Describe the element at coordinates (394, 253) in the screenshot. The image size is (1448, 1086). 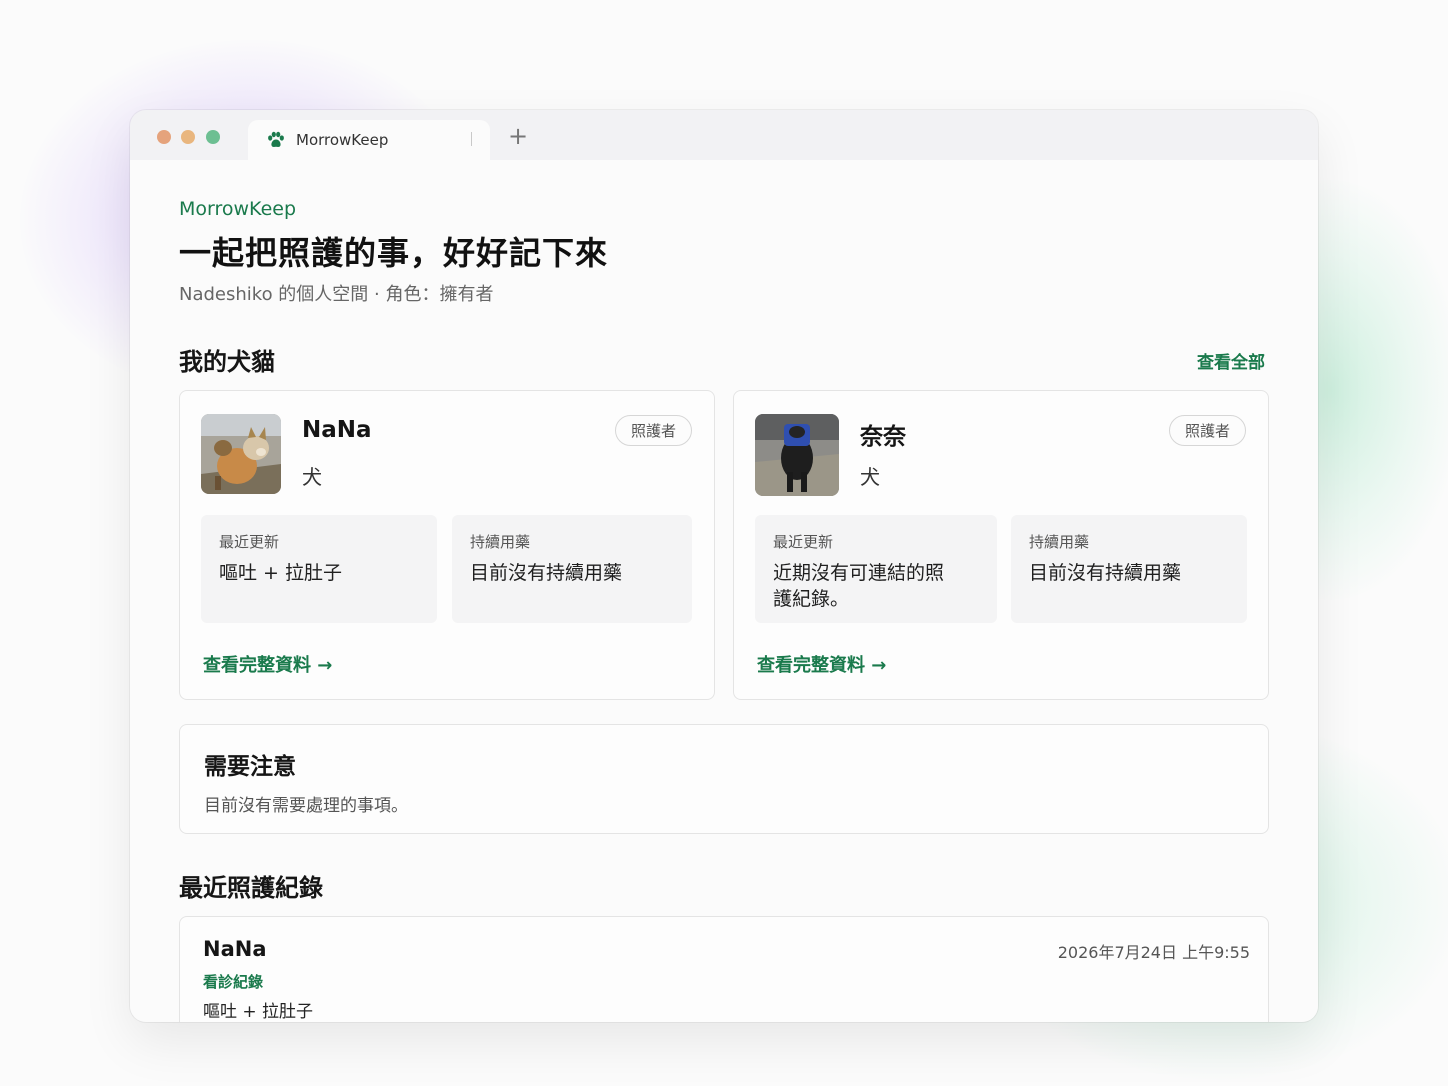
I see `page-title: 一起把照護的事，好好記下來` at that location.